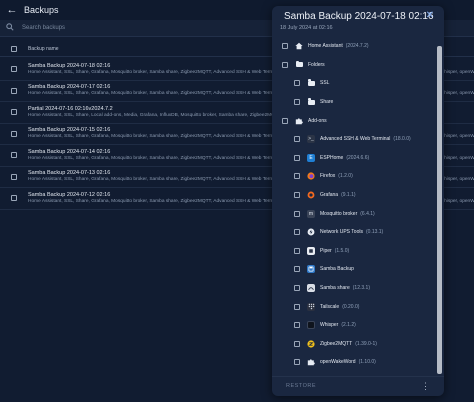  I want to click on piper-icon, so click(311, 250).